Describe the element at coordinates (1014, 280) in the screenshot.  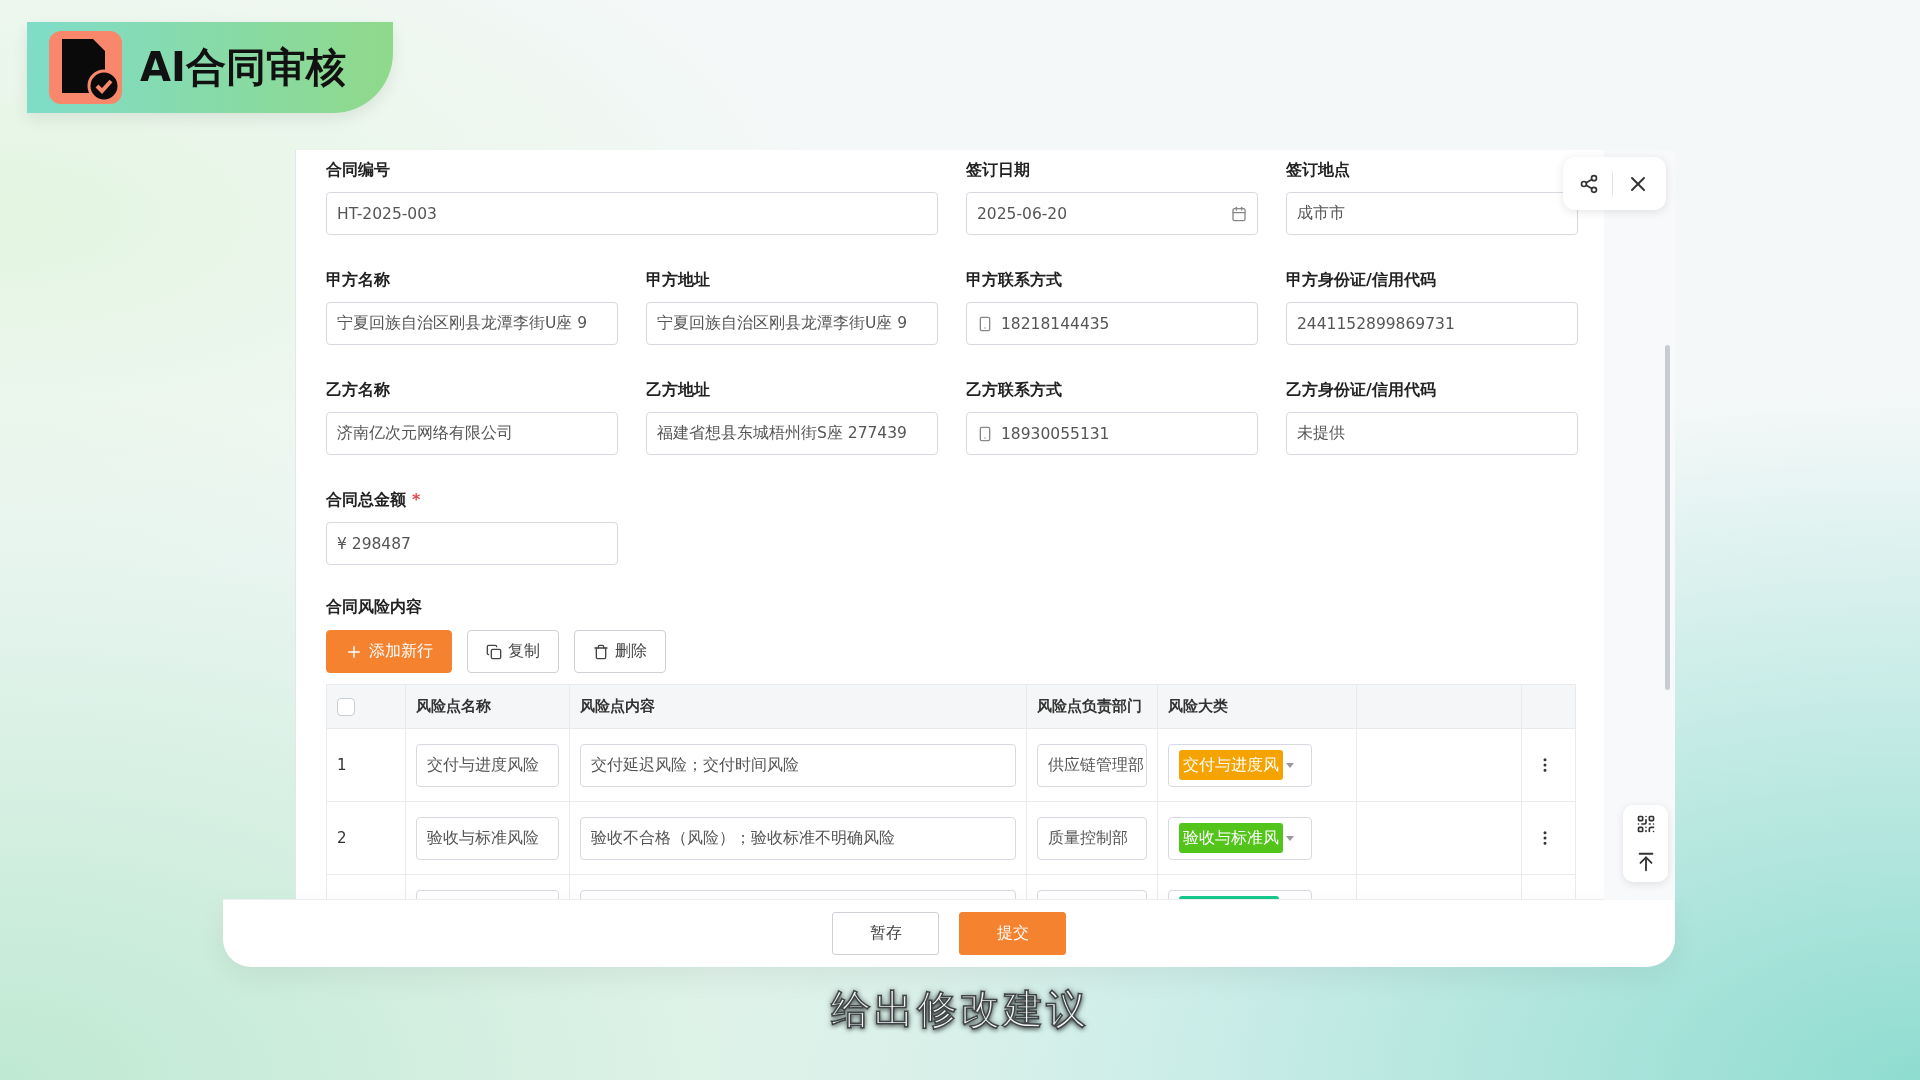
I see `field-label: 甲方联系方式` at that location.